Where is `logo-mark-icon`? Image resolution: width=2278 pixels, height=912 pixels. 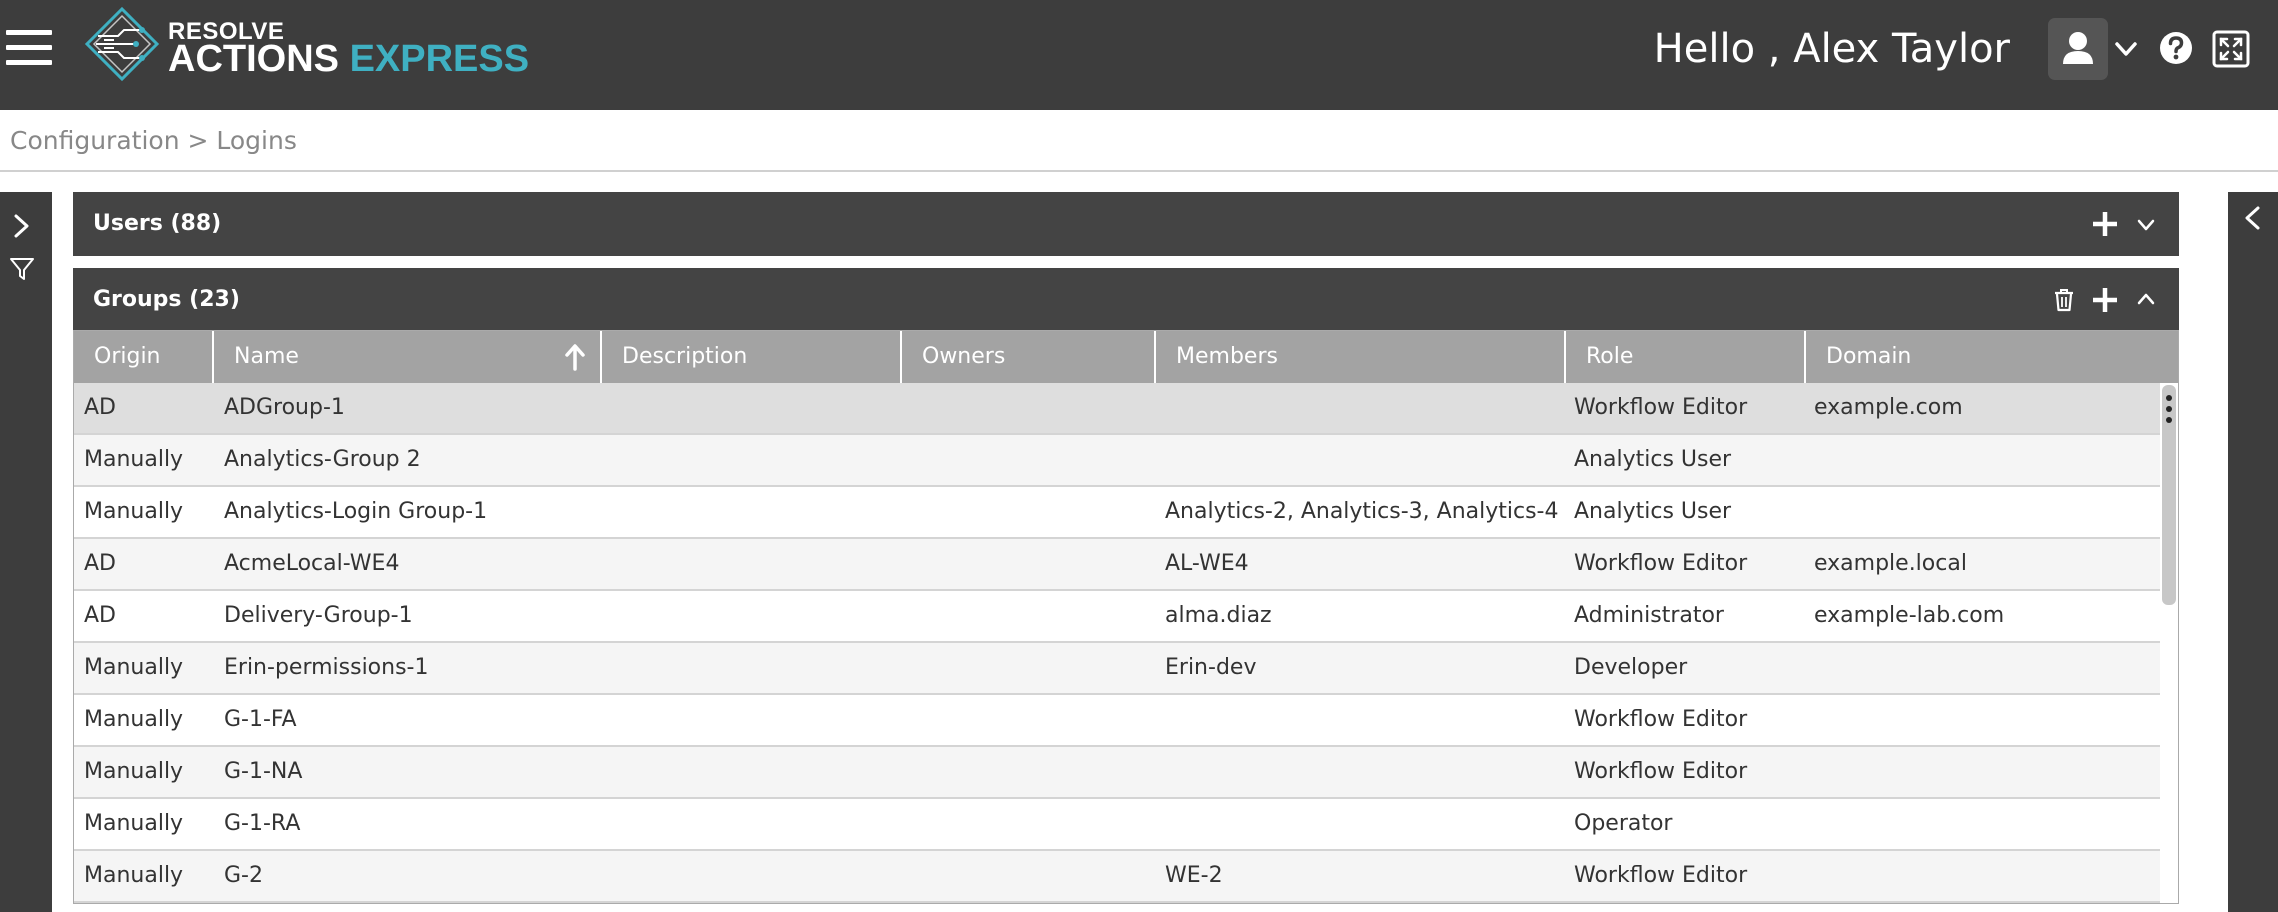 logo-mark-icon is located at coordinates (122, 44).